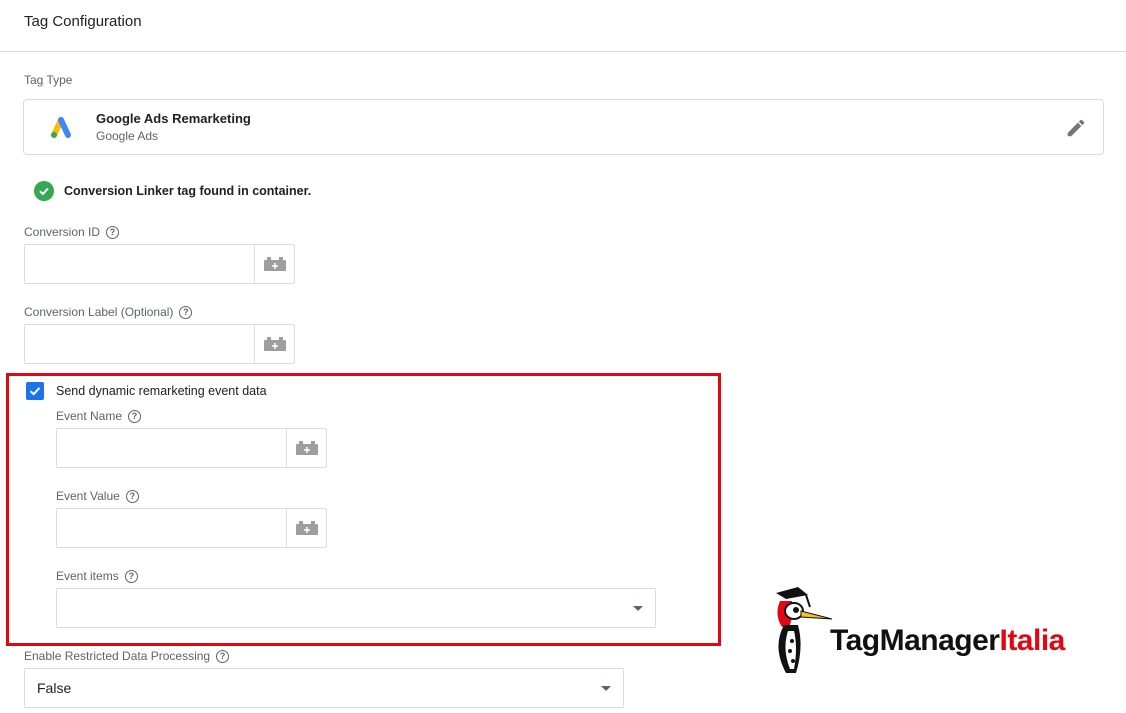  I want to click on tag-type-label: Tag Type, so click(48, 80).